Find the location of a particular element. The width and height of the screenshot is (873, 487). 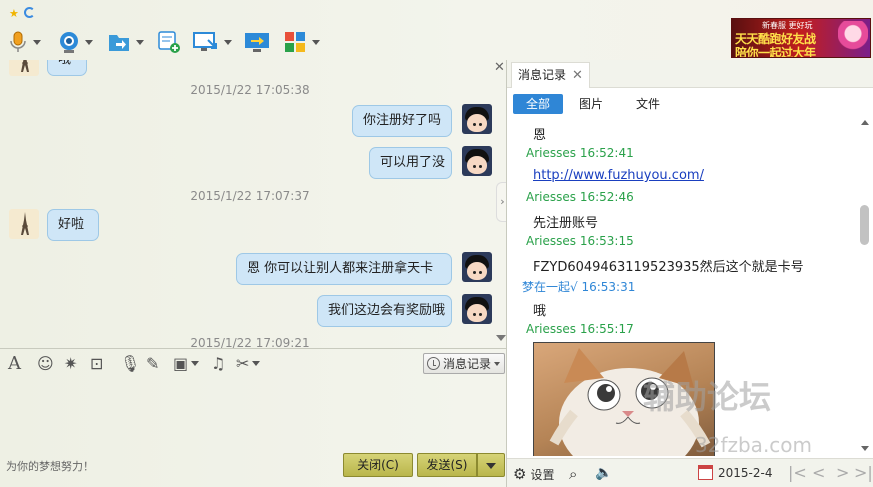

clock-icon is located at coordinates (433, 363).